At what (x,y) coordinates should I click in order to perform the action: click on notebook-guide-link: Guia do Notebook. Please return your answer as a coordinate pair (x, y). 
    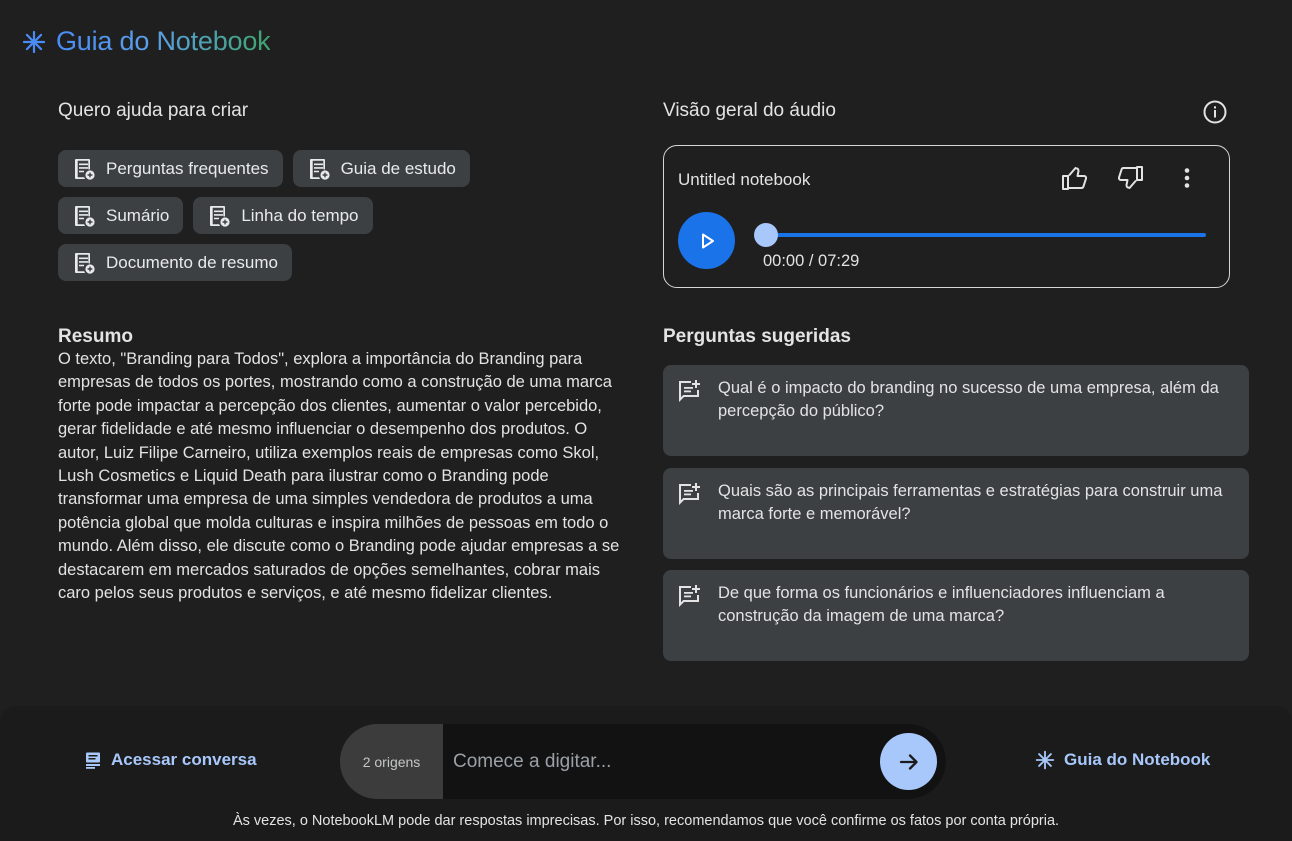
    Looking at the image, I should click on (1122, 760).